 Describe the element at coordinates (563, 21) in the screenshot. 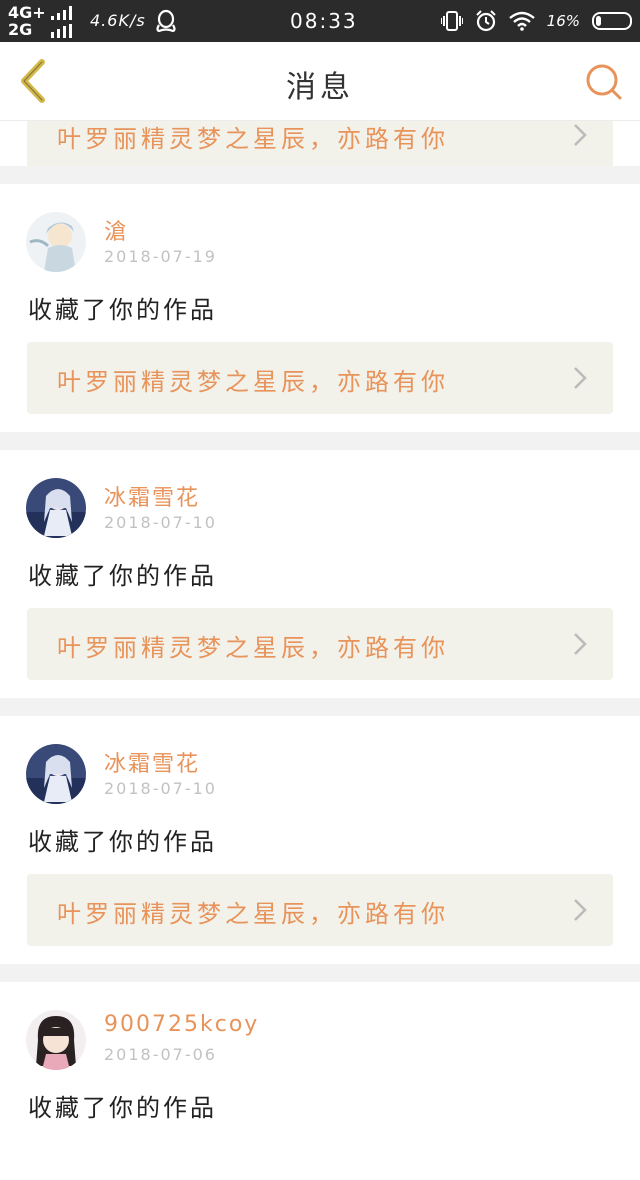

I see `battery-percent: 16%` at that location.